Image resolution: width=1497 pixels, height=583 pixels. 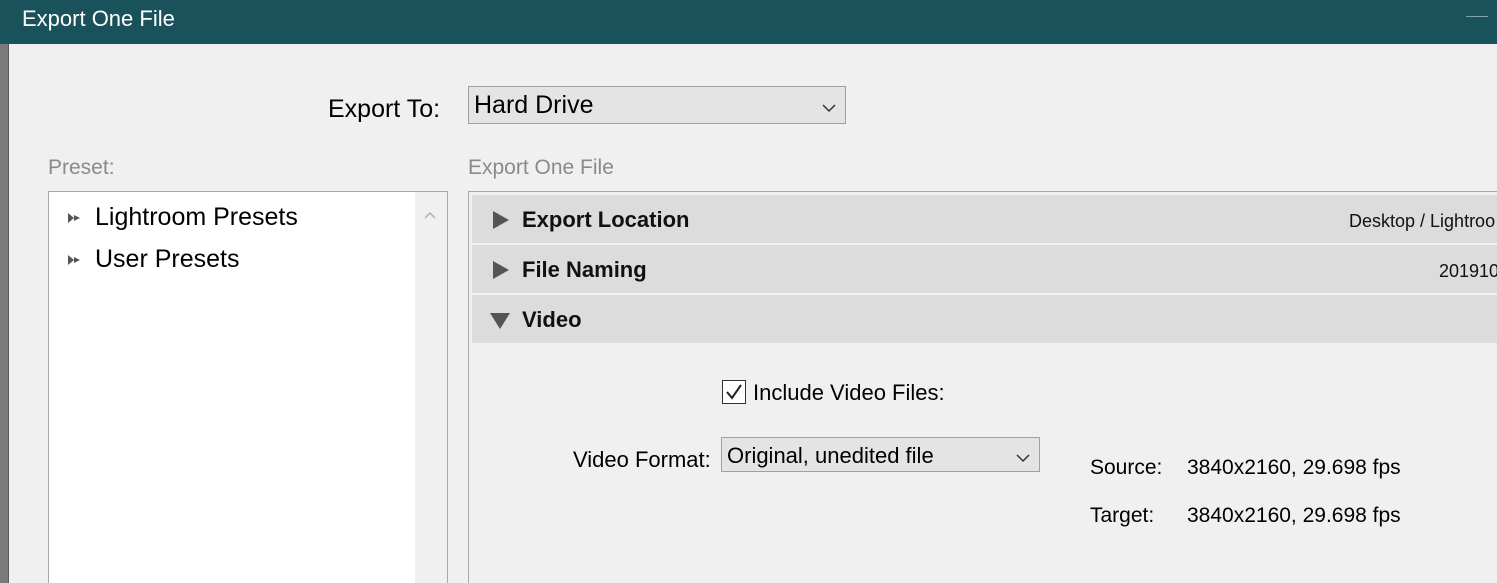 What do you see at coordinates (734, 392) in the screenshot?
I see `include-video-checkbox` at bounding box center [734, 392].